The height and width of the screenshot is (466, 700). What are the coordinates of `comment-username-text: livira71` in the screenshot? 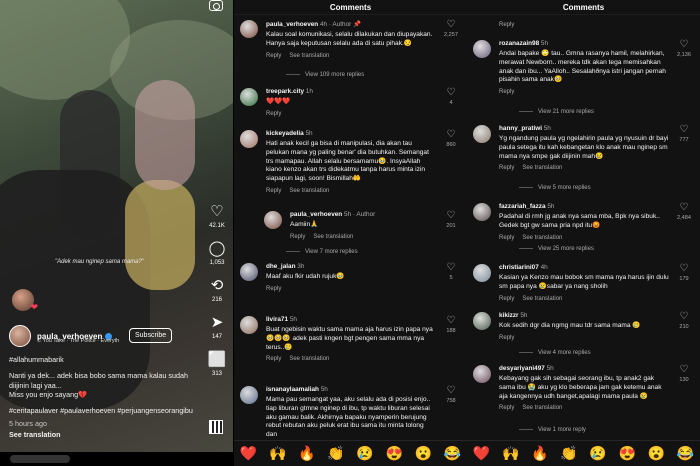 It's located at (278, 319).